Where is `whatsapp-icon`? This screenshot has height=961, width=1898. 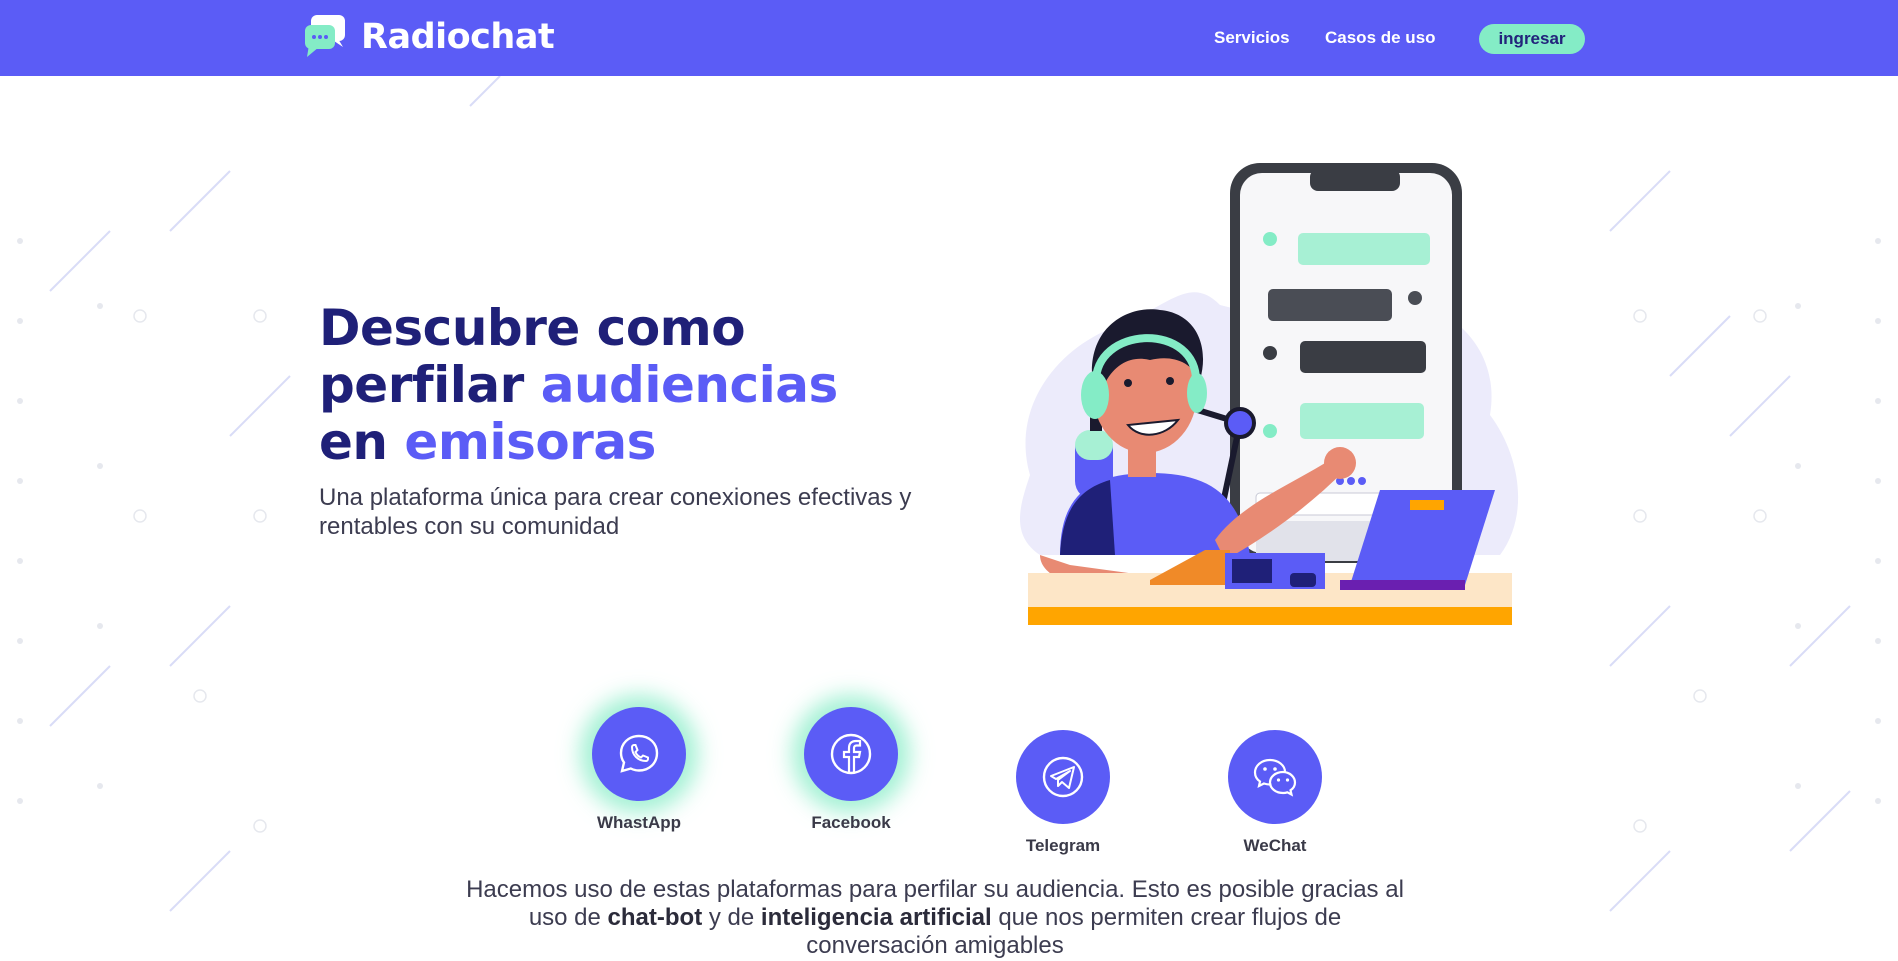
whatsapp-icon is located at coordinates (639, 753).